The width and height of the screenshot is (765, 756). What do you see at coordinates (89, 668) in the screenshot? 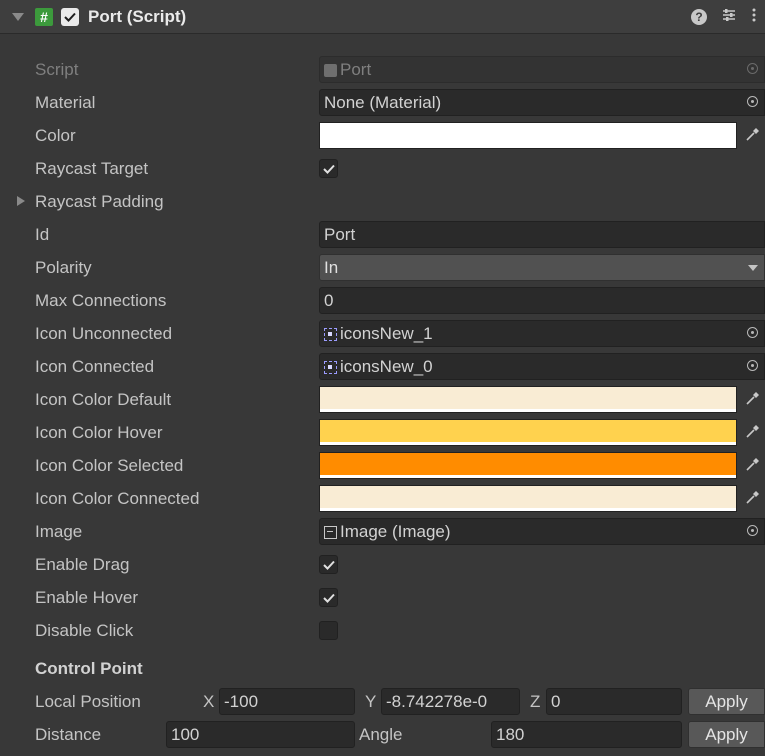
I see `control-point-title: Control Point` at bounding box center [89, 668].